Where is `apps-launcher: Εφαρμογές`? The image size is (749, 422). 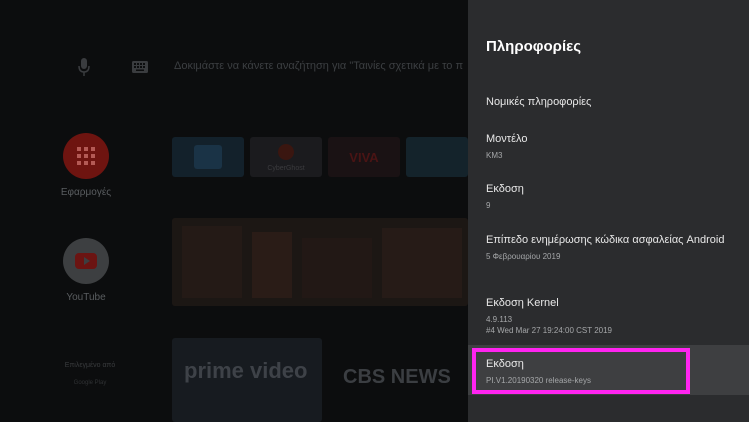 apps-launcher: Εφαρμογές is located at coordinates (86, 165).